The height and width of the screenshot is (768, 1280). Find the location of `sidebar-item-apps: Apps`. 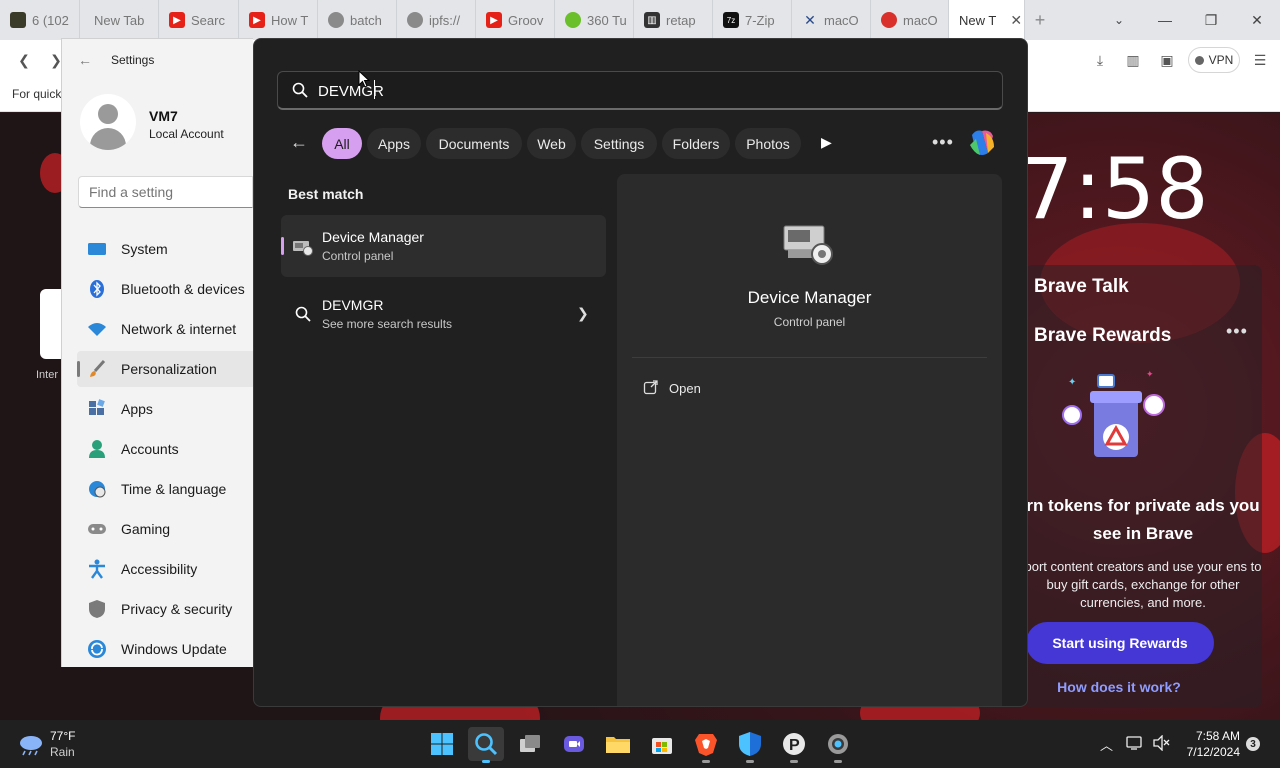

sidebar-item-apps: Apps is located at coordinates (165, 409).